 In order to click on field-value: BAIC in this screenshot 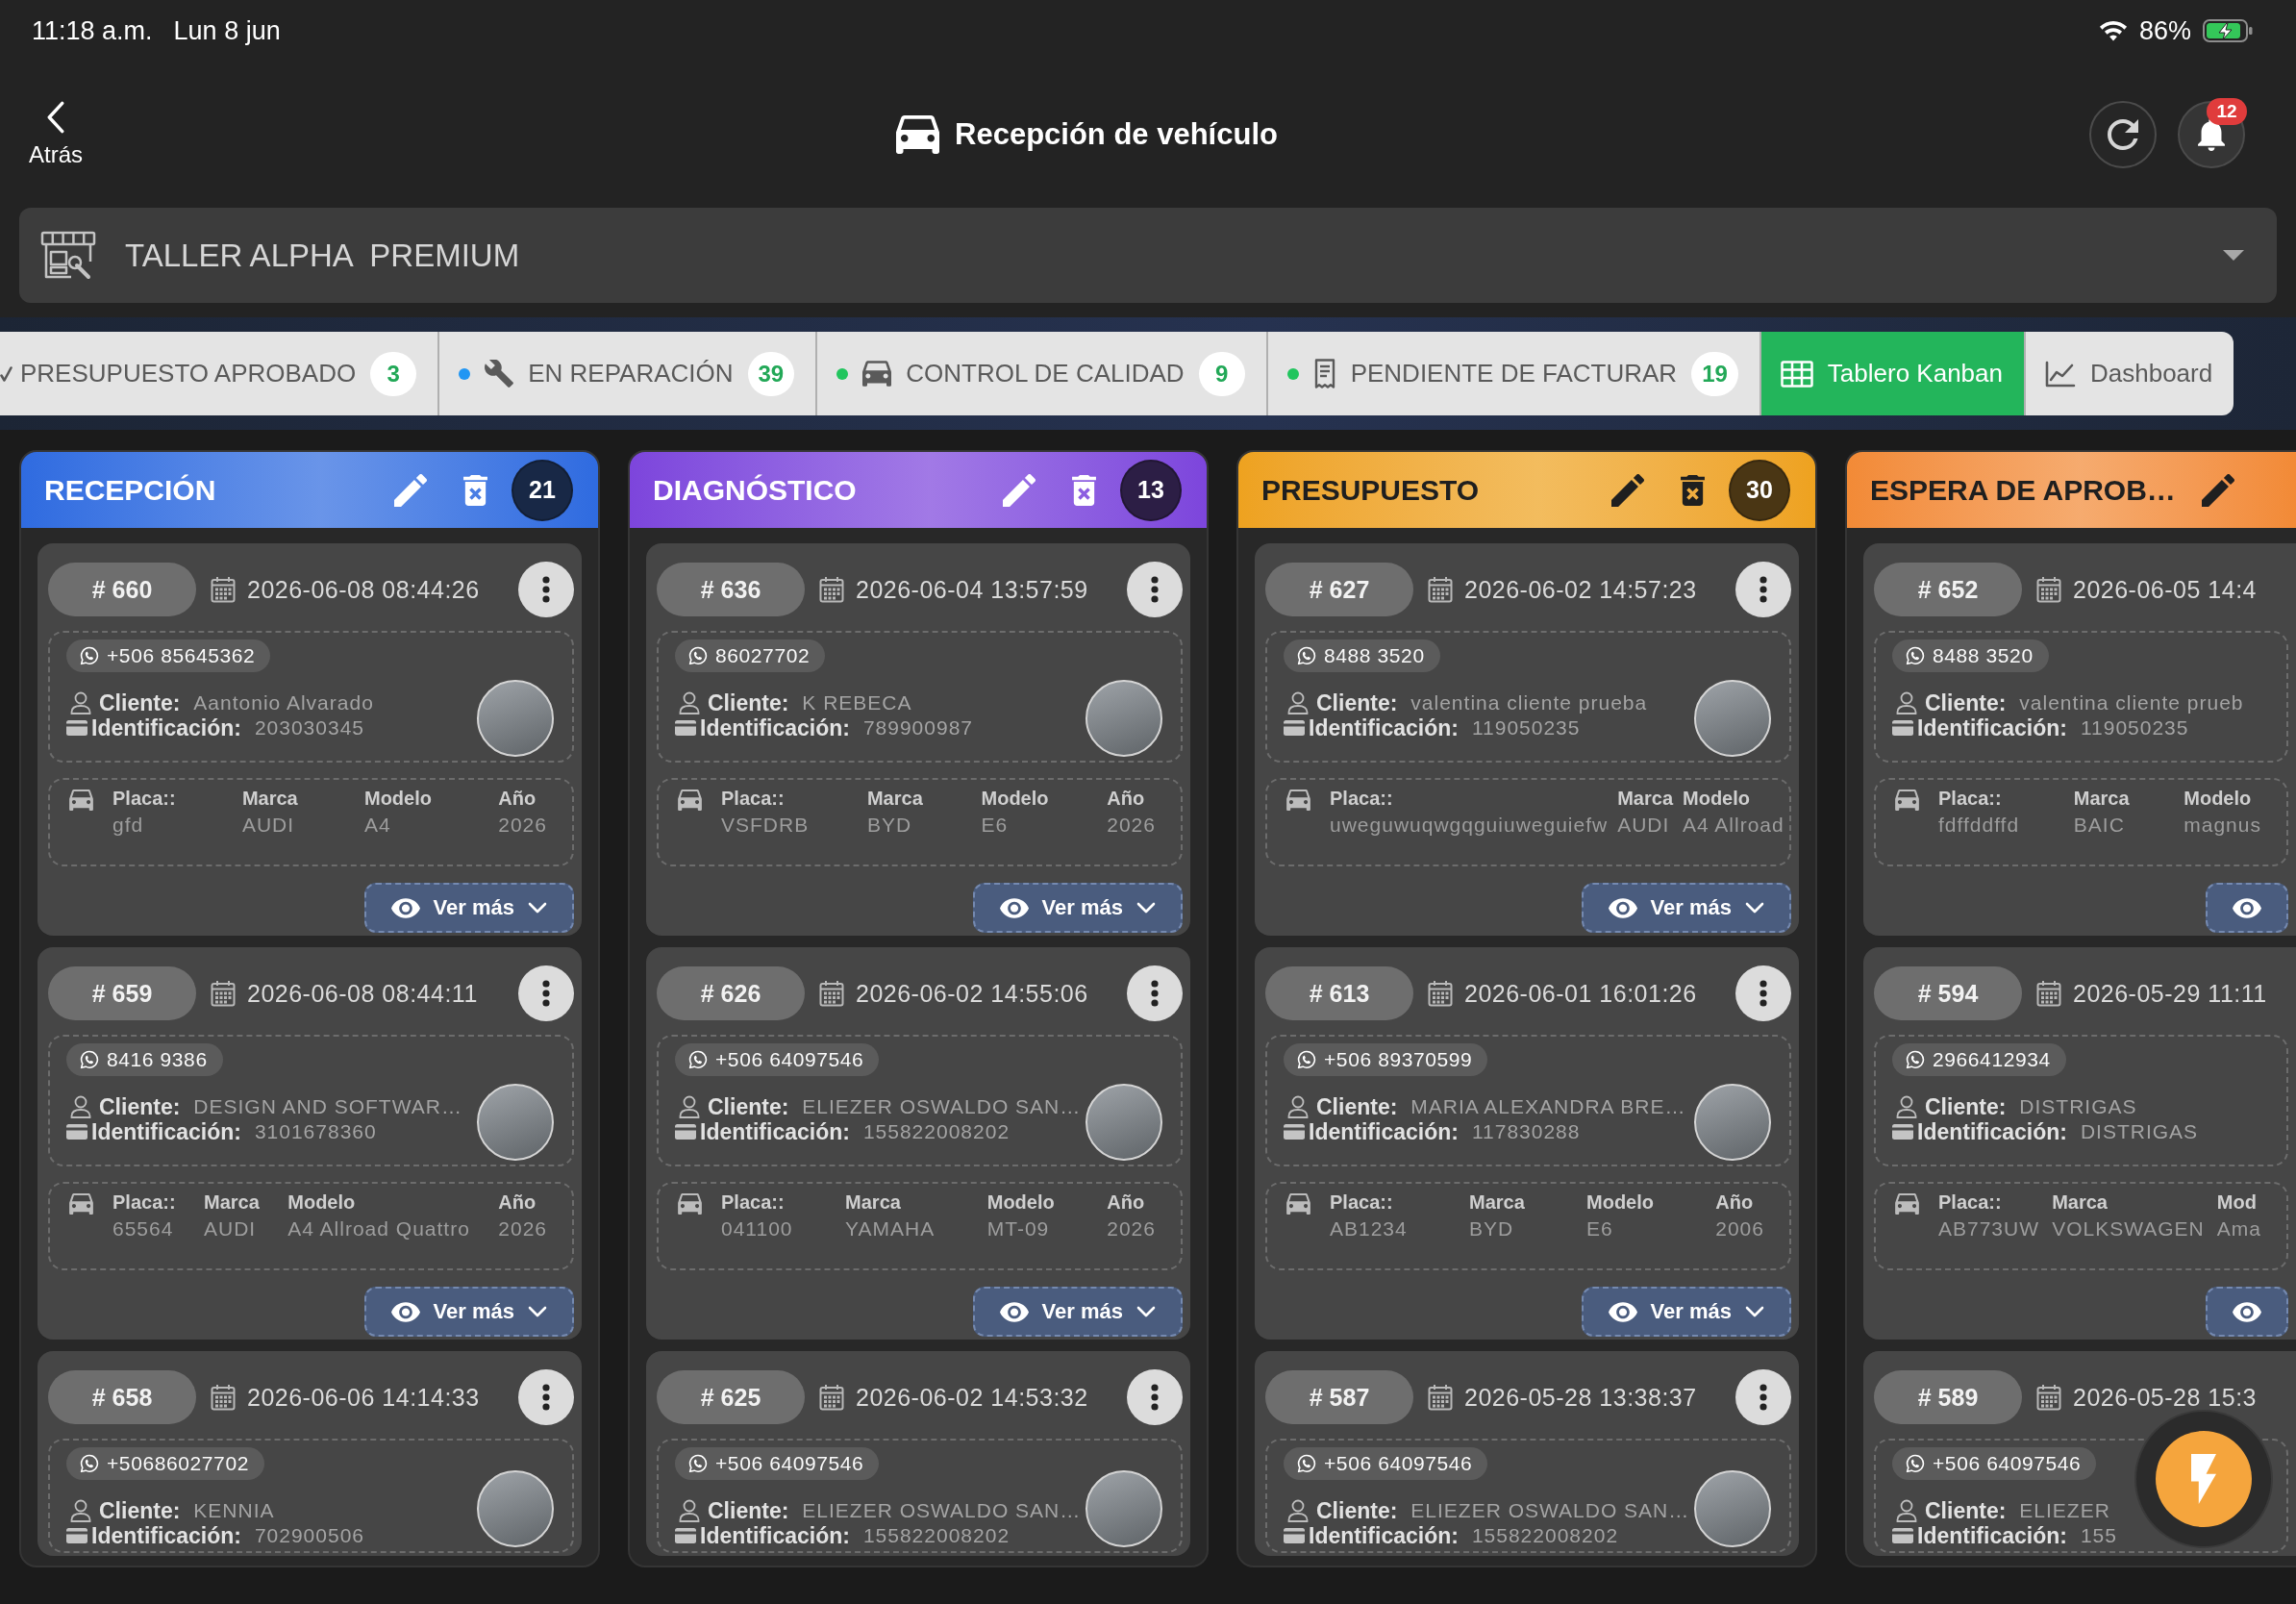, I will do `click(2099, 825)`.